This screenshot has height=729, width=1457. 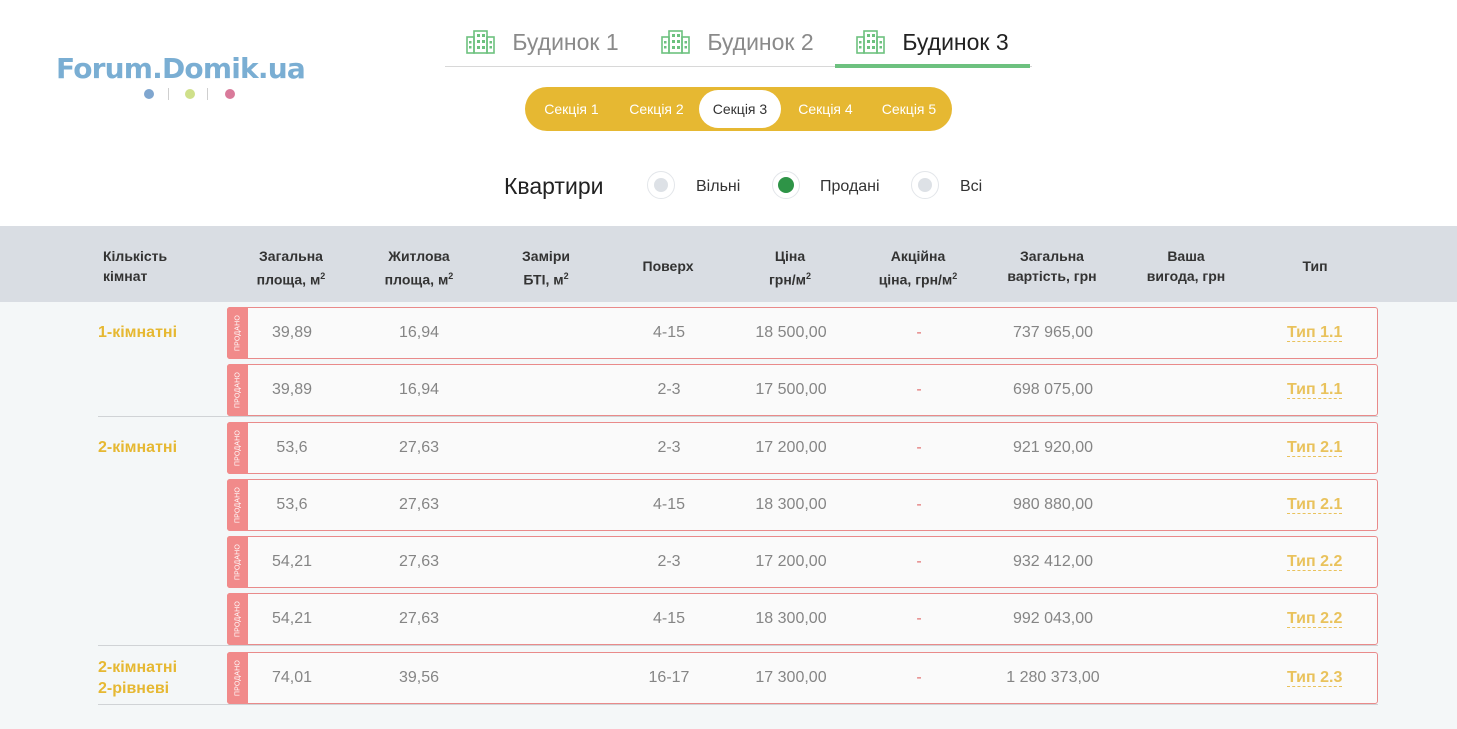 I want to click on tab-house-1: Будинок 1, so click(x=542, y=42).